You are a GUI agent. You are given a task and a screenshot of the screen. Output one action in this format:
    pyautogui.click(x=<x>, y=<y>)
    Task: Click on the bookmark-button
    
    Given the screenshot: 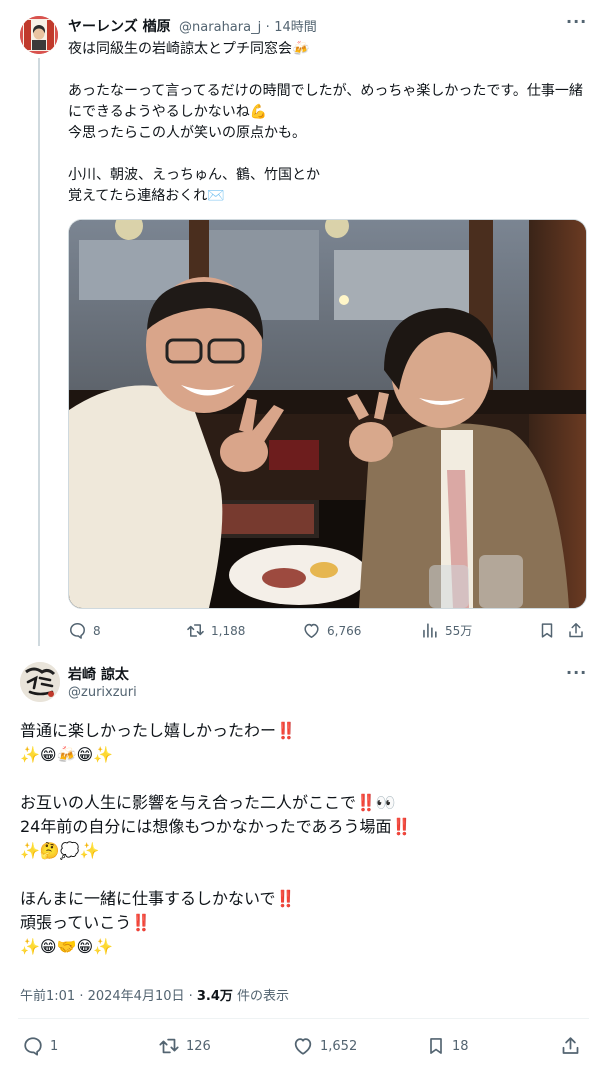 What is the action you would take?
    pyautogui.click(x=547, y=630)
    